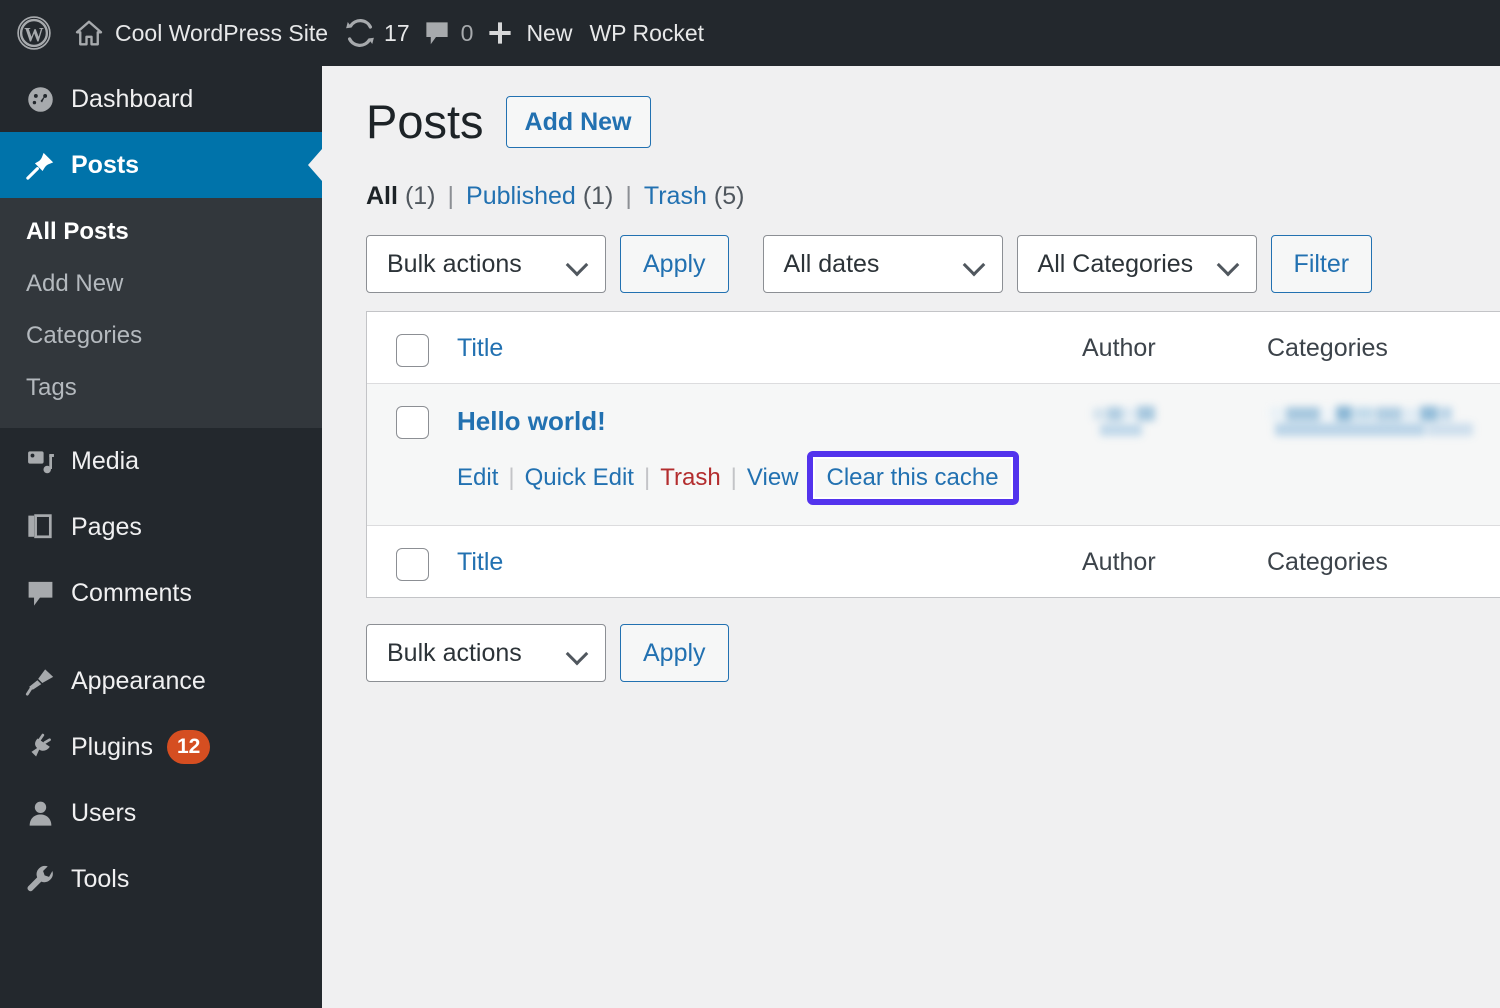 This screenshot has width=1500, height=1008. Describe the element at coordinates (40, 681) in the screenshot. I see `paintbrush-icon` at that location.